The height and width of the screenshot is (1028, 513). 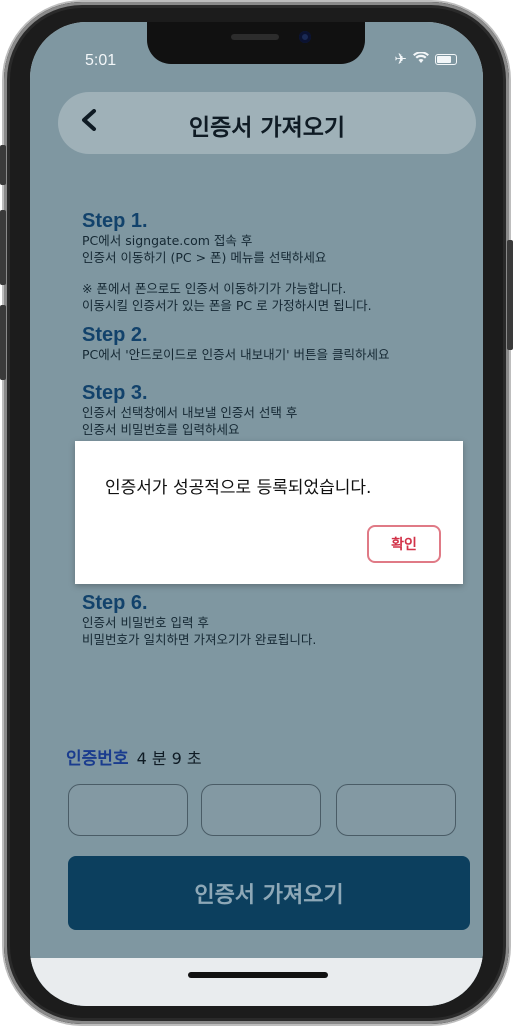 I want to click on volume-down-button, so click(x=3, y=342).